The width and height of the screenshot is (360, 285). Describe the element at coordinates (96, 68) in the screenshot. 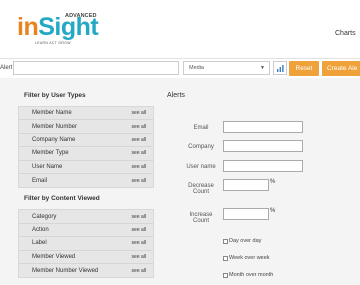

I see `alert-title-input` at that location.